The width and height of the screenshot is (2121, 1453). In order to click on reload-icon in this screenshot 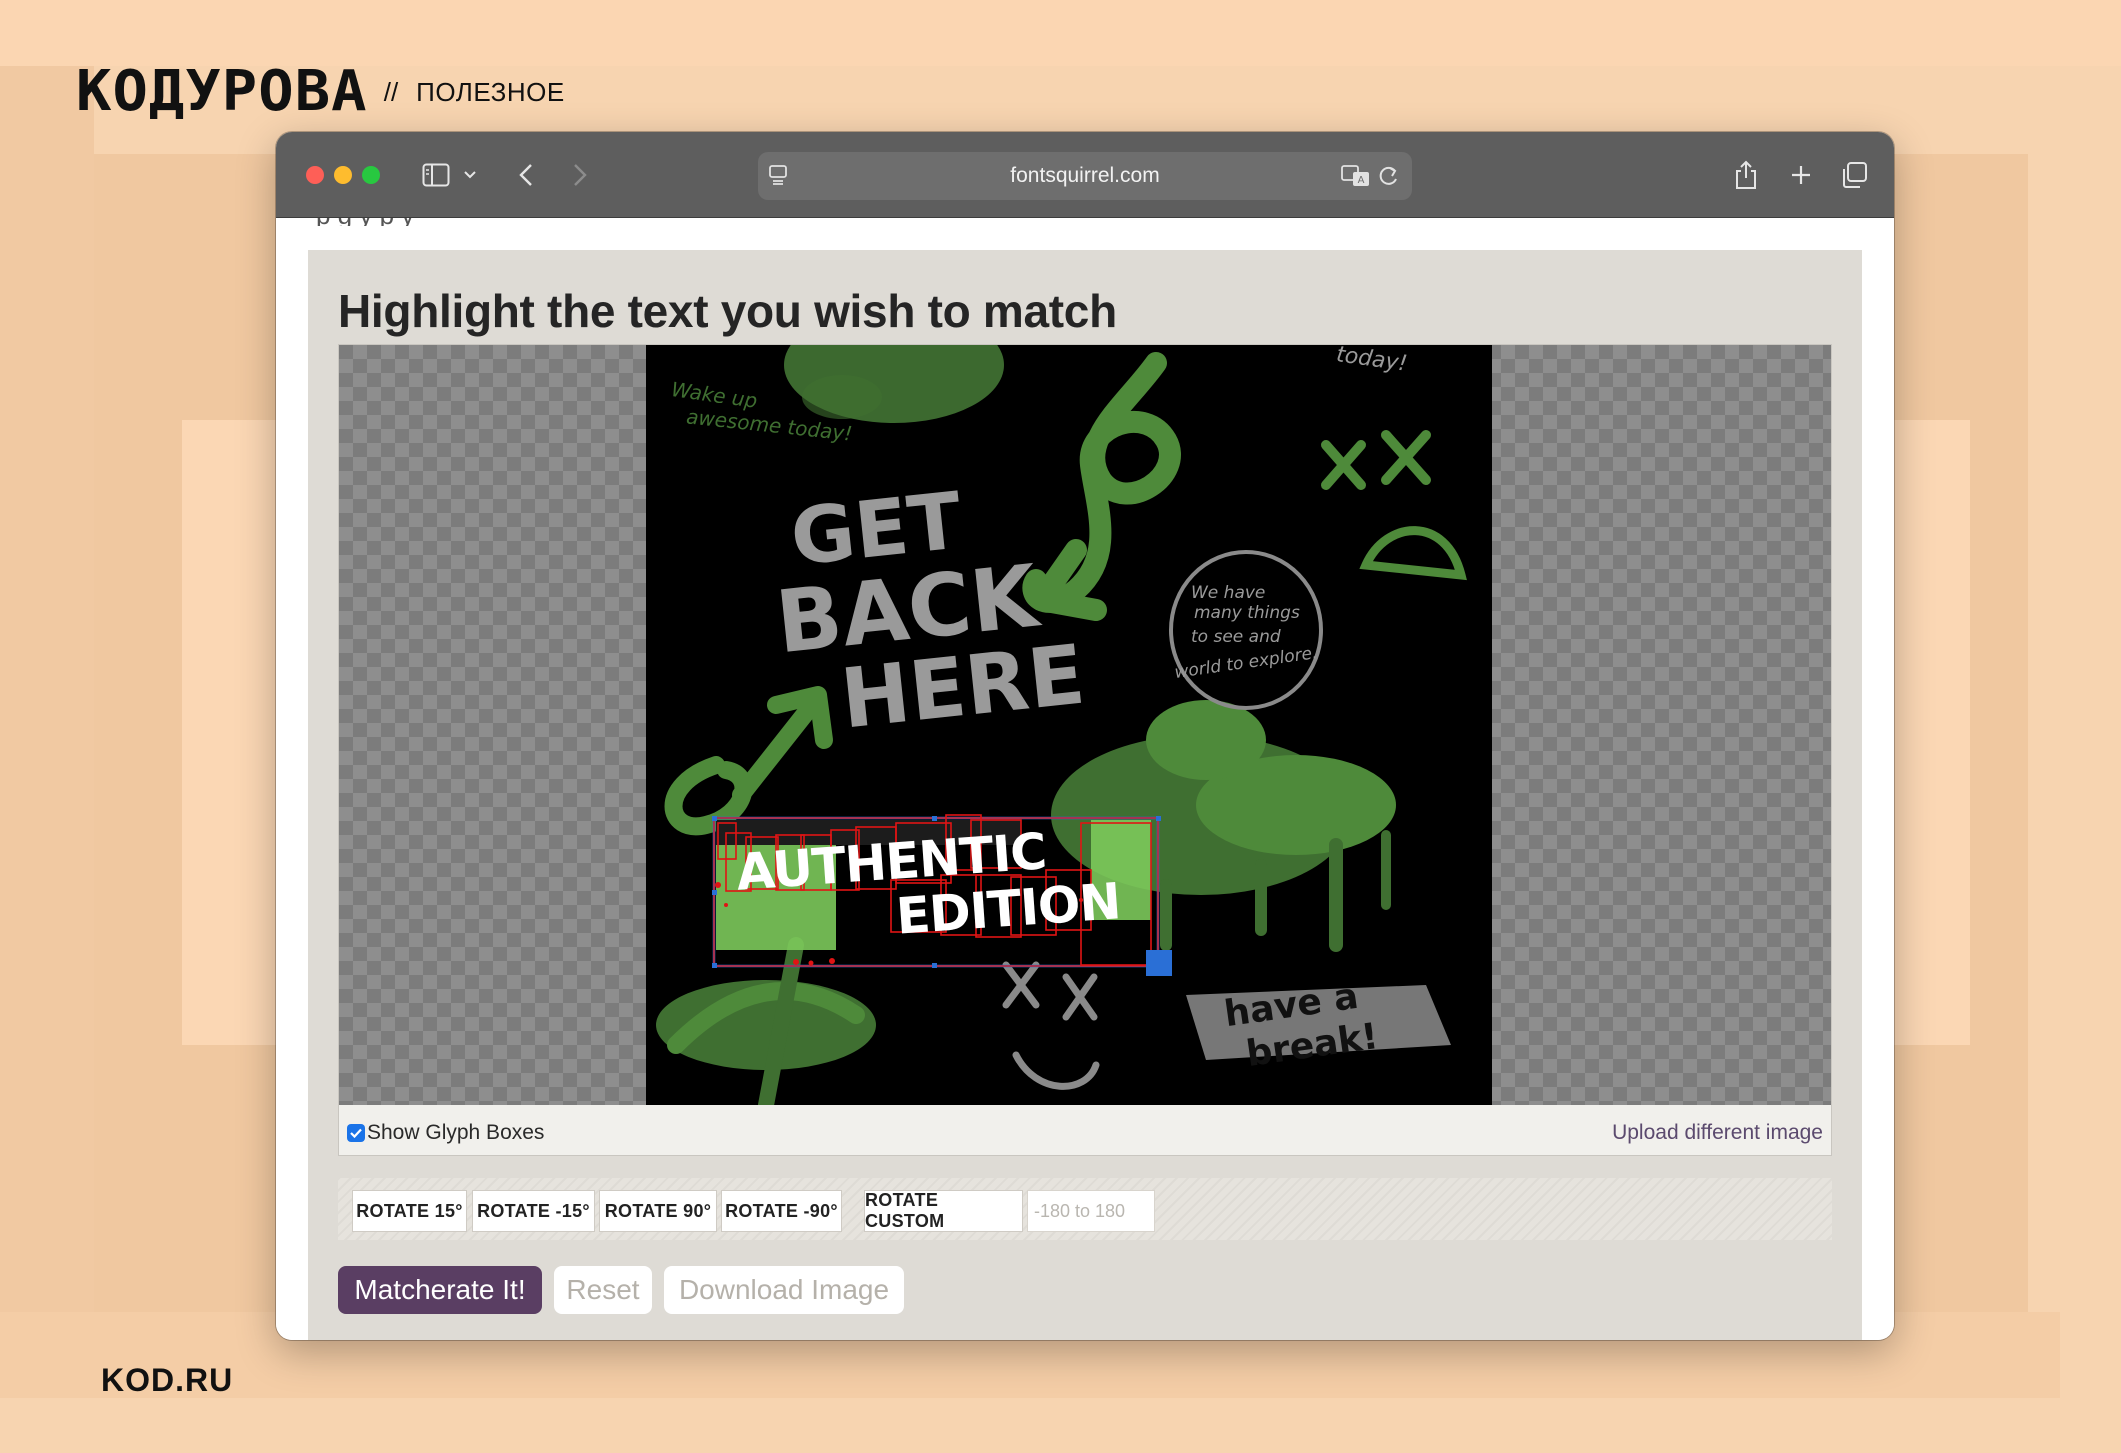, I will do `click(1389, 178)`.